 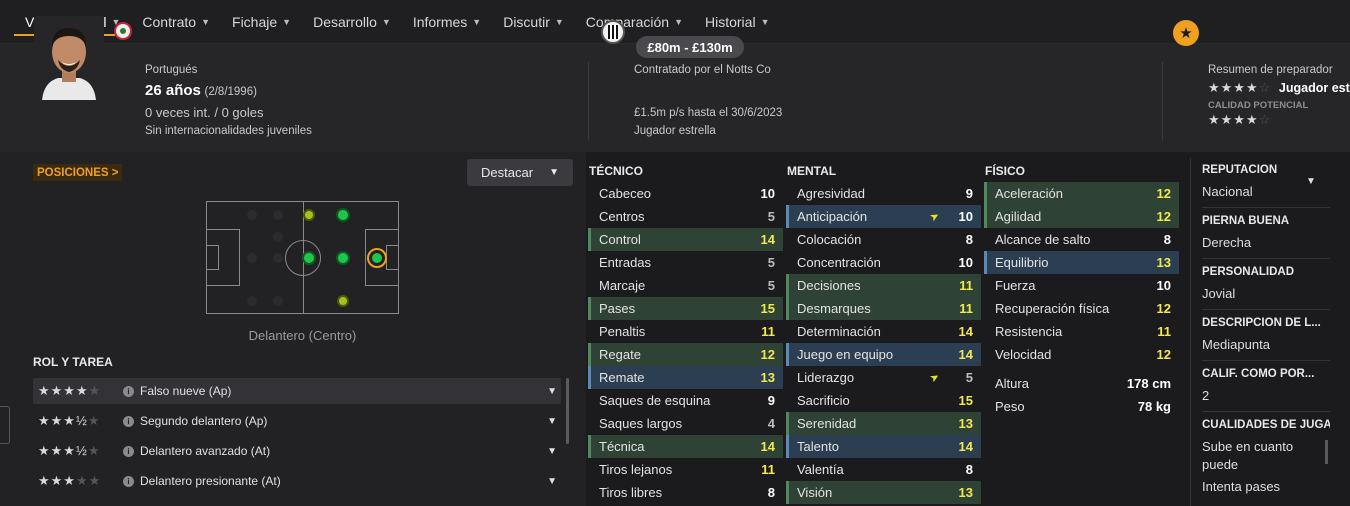 I want to click on attribute-row: Cabeceo 10, so click(x=685, y=193).